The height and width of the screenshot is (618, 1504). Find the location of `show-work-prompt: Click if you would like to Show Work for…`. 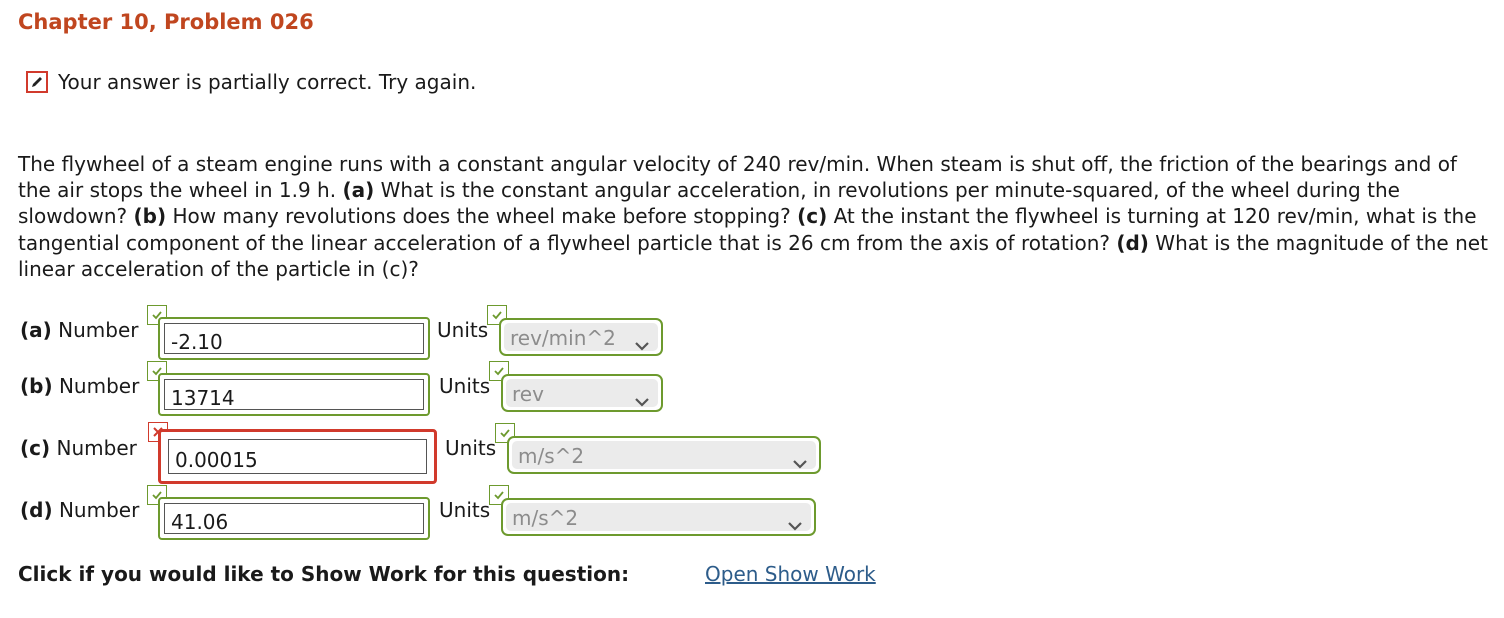

show-work-prompt: Click if you would like to Show Work for… is located at coordinates (324, 574).